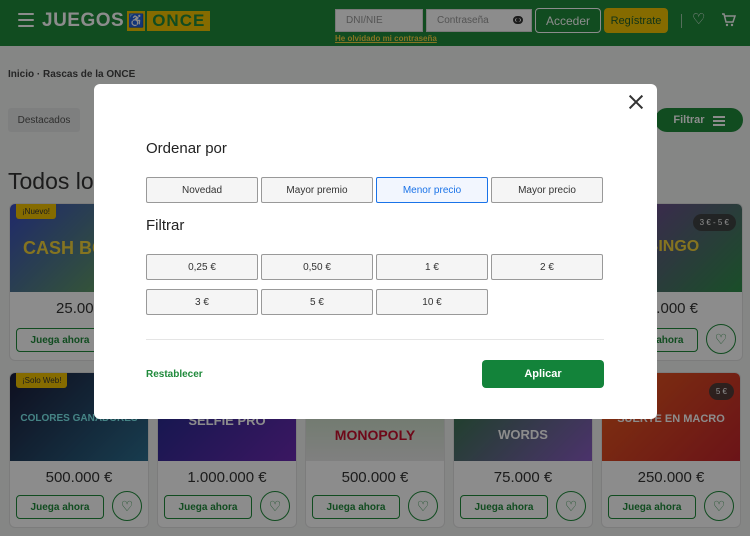  Describe the element at coordinates (547, 190) in the screenshot. I see `sort-option-mayor-precio: Mayor precio` at that location.